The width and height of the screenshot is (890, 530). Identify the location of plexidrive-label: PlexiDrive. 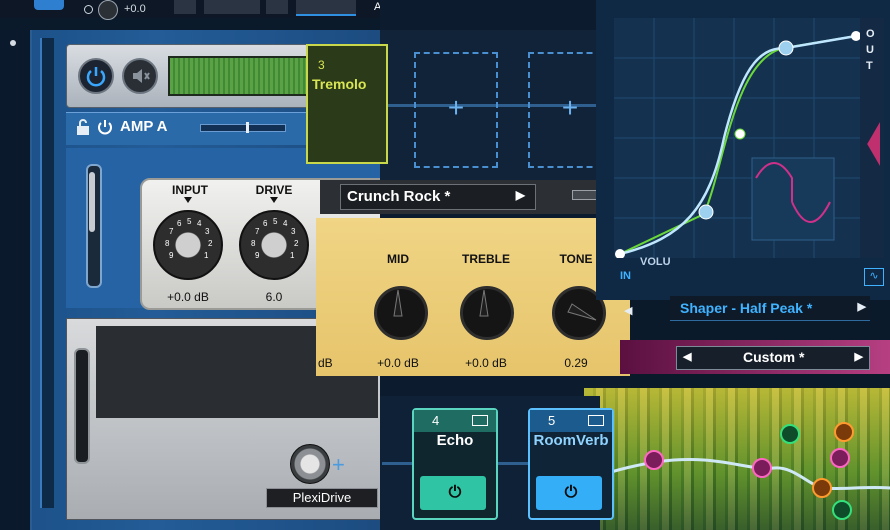
(322, 498).